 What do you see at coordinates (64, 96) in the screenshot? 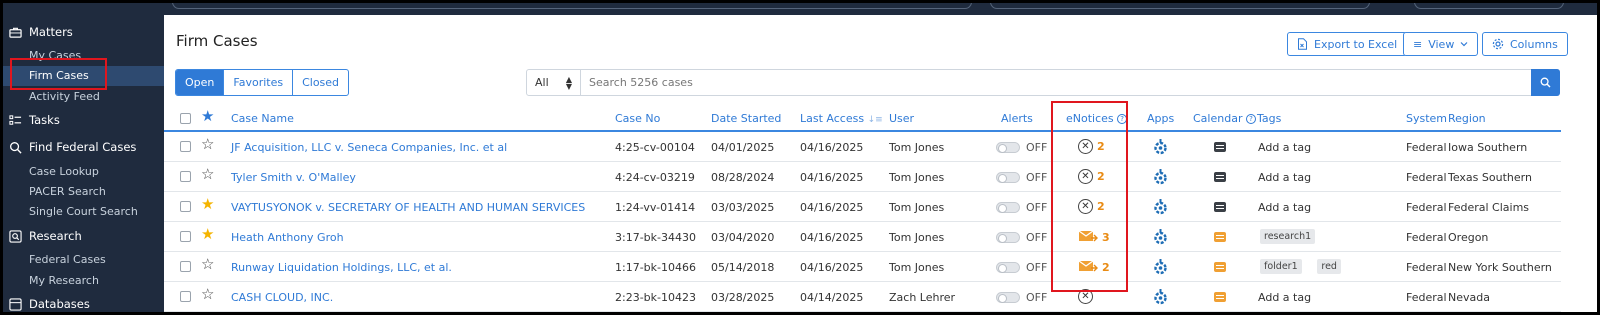
I see `sidebar-item-activity-feed: Activity Feed` at bounding box center [64, 96].